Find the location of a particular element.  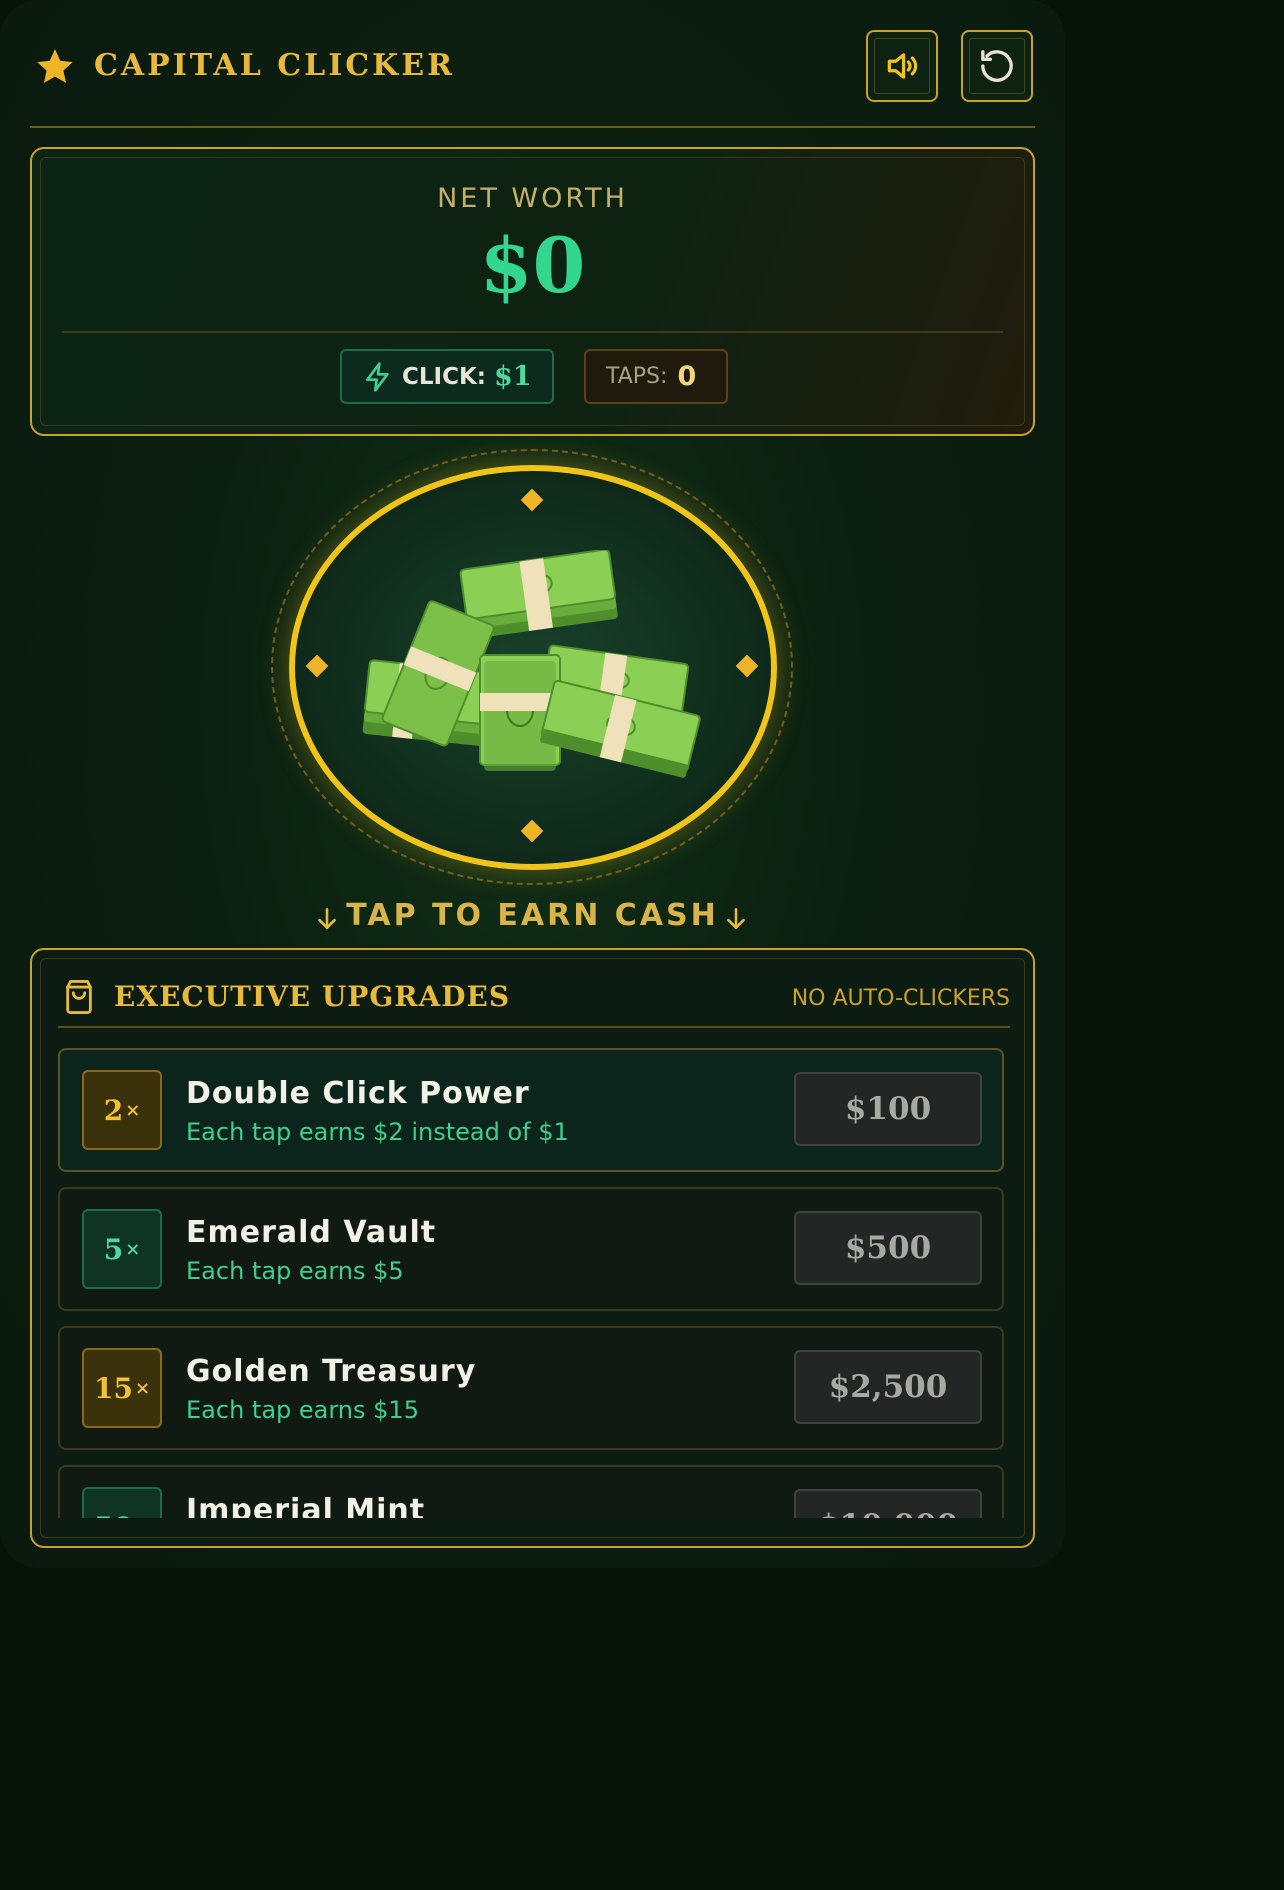

upgrade-description: Each tap earns $15 is located at coordinates (302, 1410).